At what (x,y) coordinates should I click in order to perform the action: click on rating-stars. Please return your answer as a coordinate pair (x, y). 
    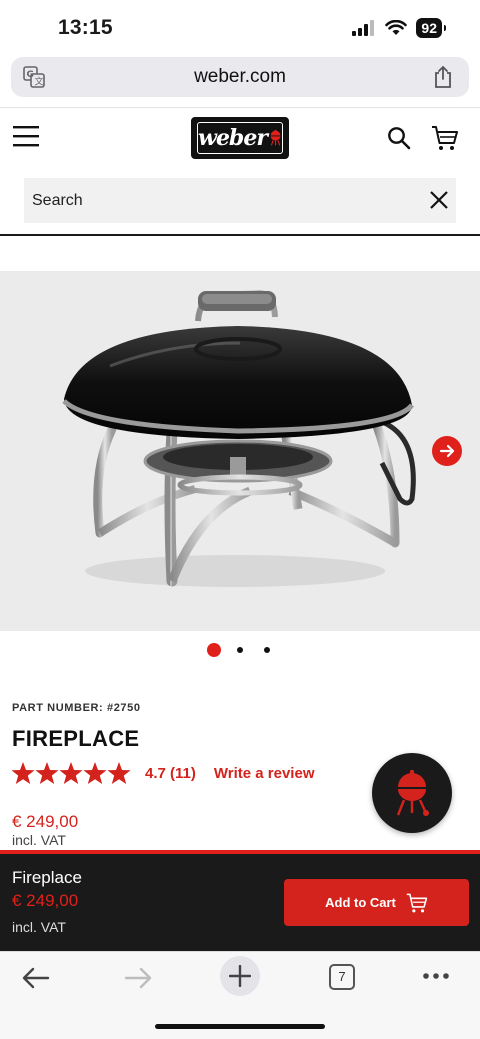
    Looking at the image, I should click on (71, 773).